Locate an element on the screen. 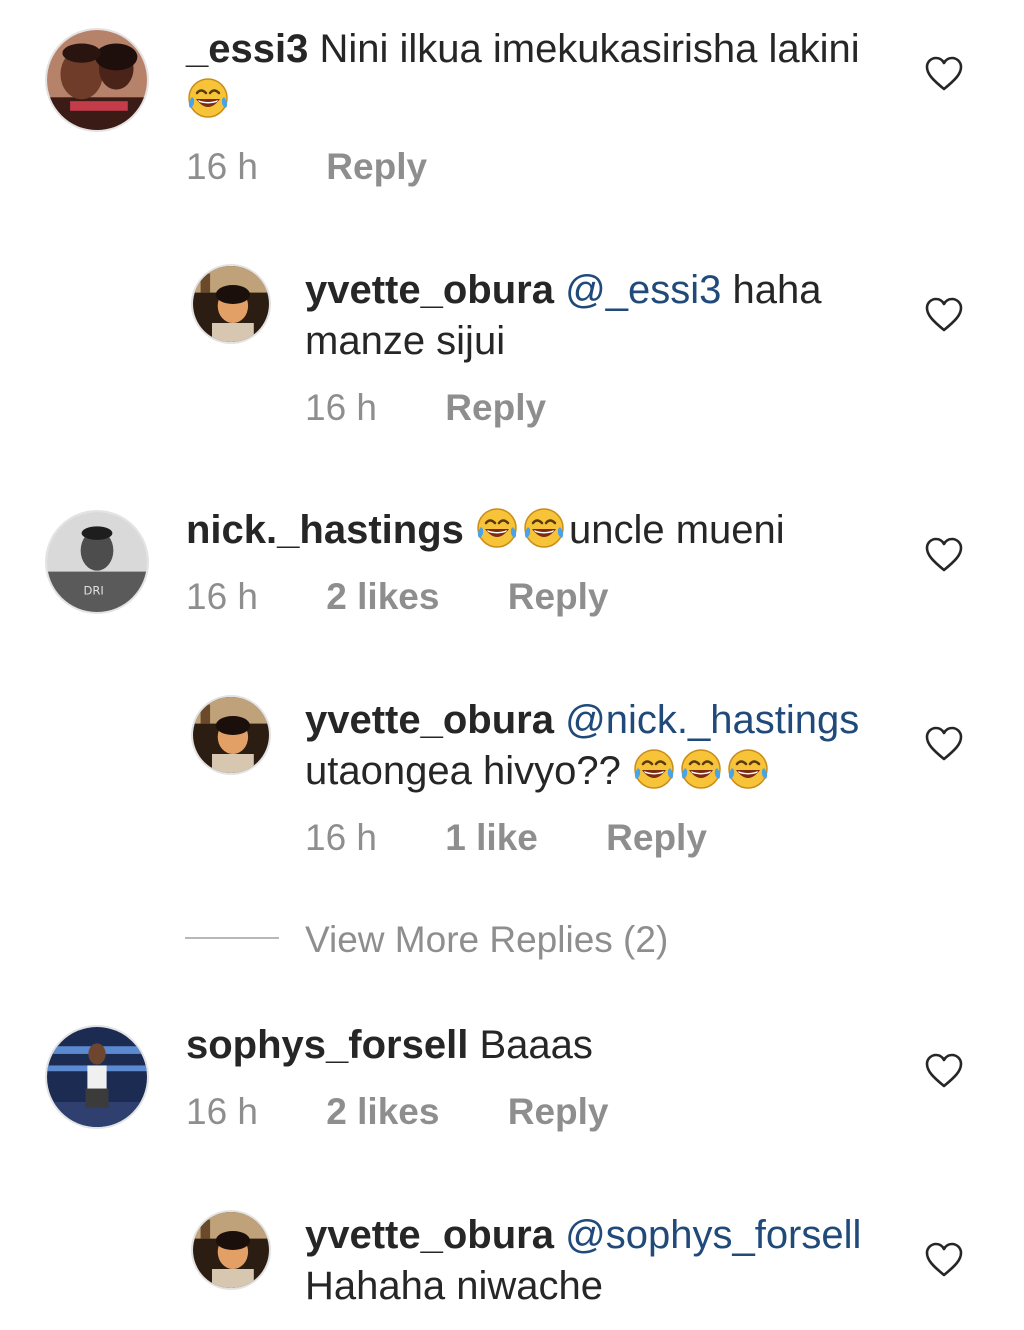  comment-body: Nini ilkua imekukasirisha lakini is located at coordinates (584, 49).